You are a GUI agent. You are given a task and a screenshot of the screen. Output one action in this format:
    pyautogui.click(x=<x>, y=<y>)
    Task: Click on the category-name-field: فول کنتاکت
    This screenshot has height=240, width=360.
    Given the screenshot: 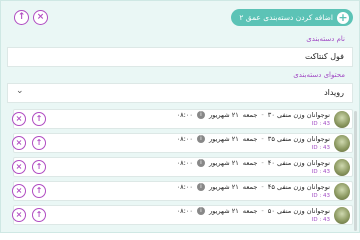 What is the action you would take?
    pyautogui.click(x=180, y=57)
    